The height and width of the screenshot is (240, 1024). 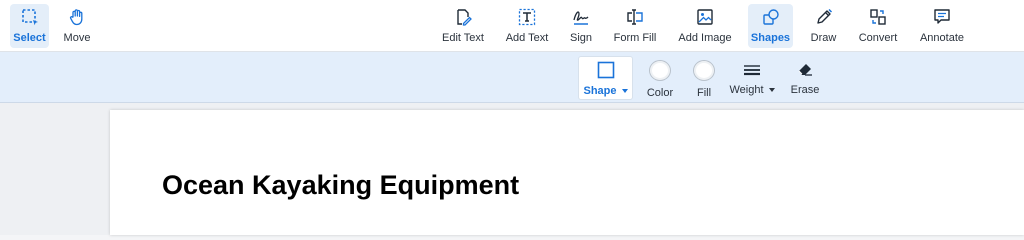 I want to click on fill-swatch, so click(x=704, y=70).